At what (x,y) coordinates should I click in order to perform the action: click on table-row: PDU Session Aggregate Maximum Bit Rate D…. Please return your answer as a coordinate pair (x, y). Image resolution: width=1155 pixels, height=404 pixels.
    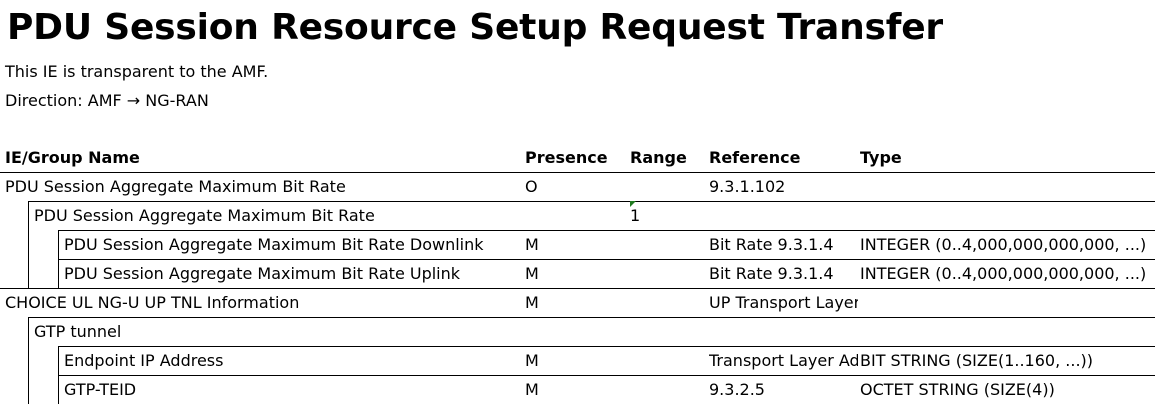
    Looking at the image, I should click on (577, 244).